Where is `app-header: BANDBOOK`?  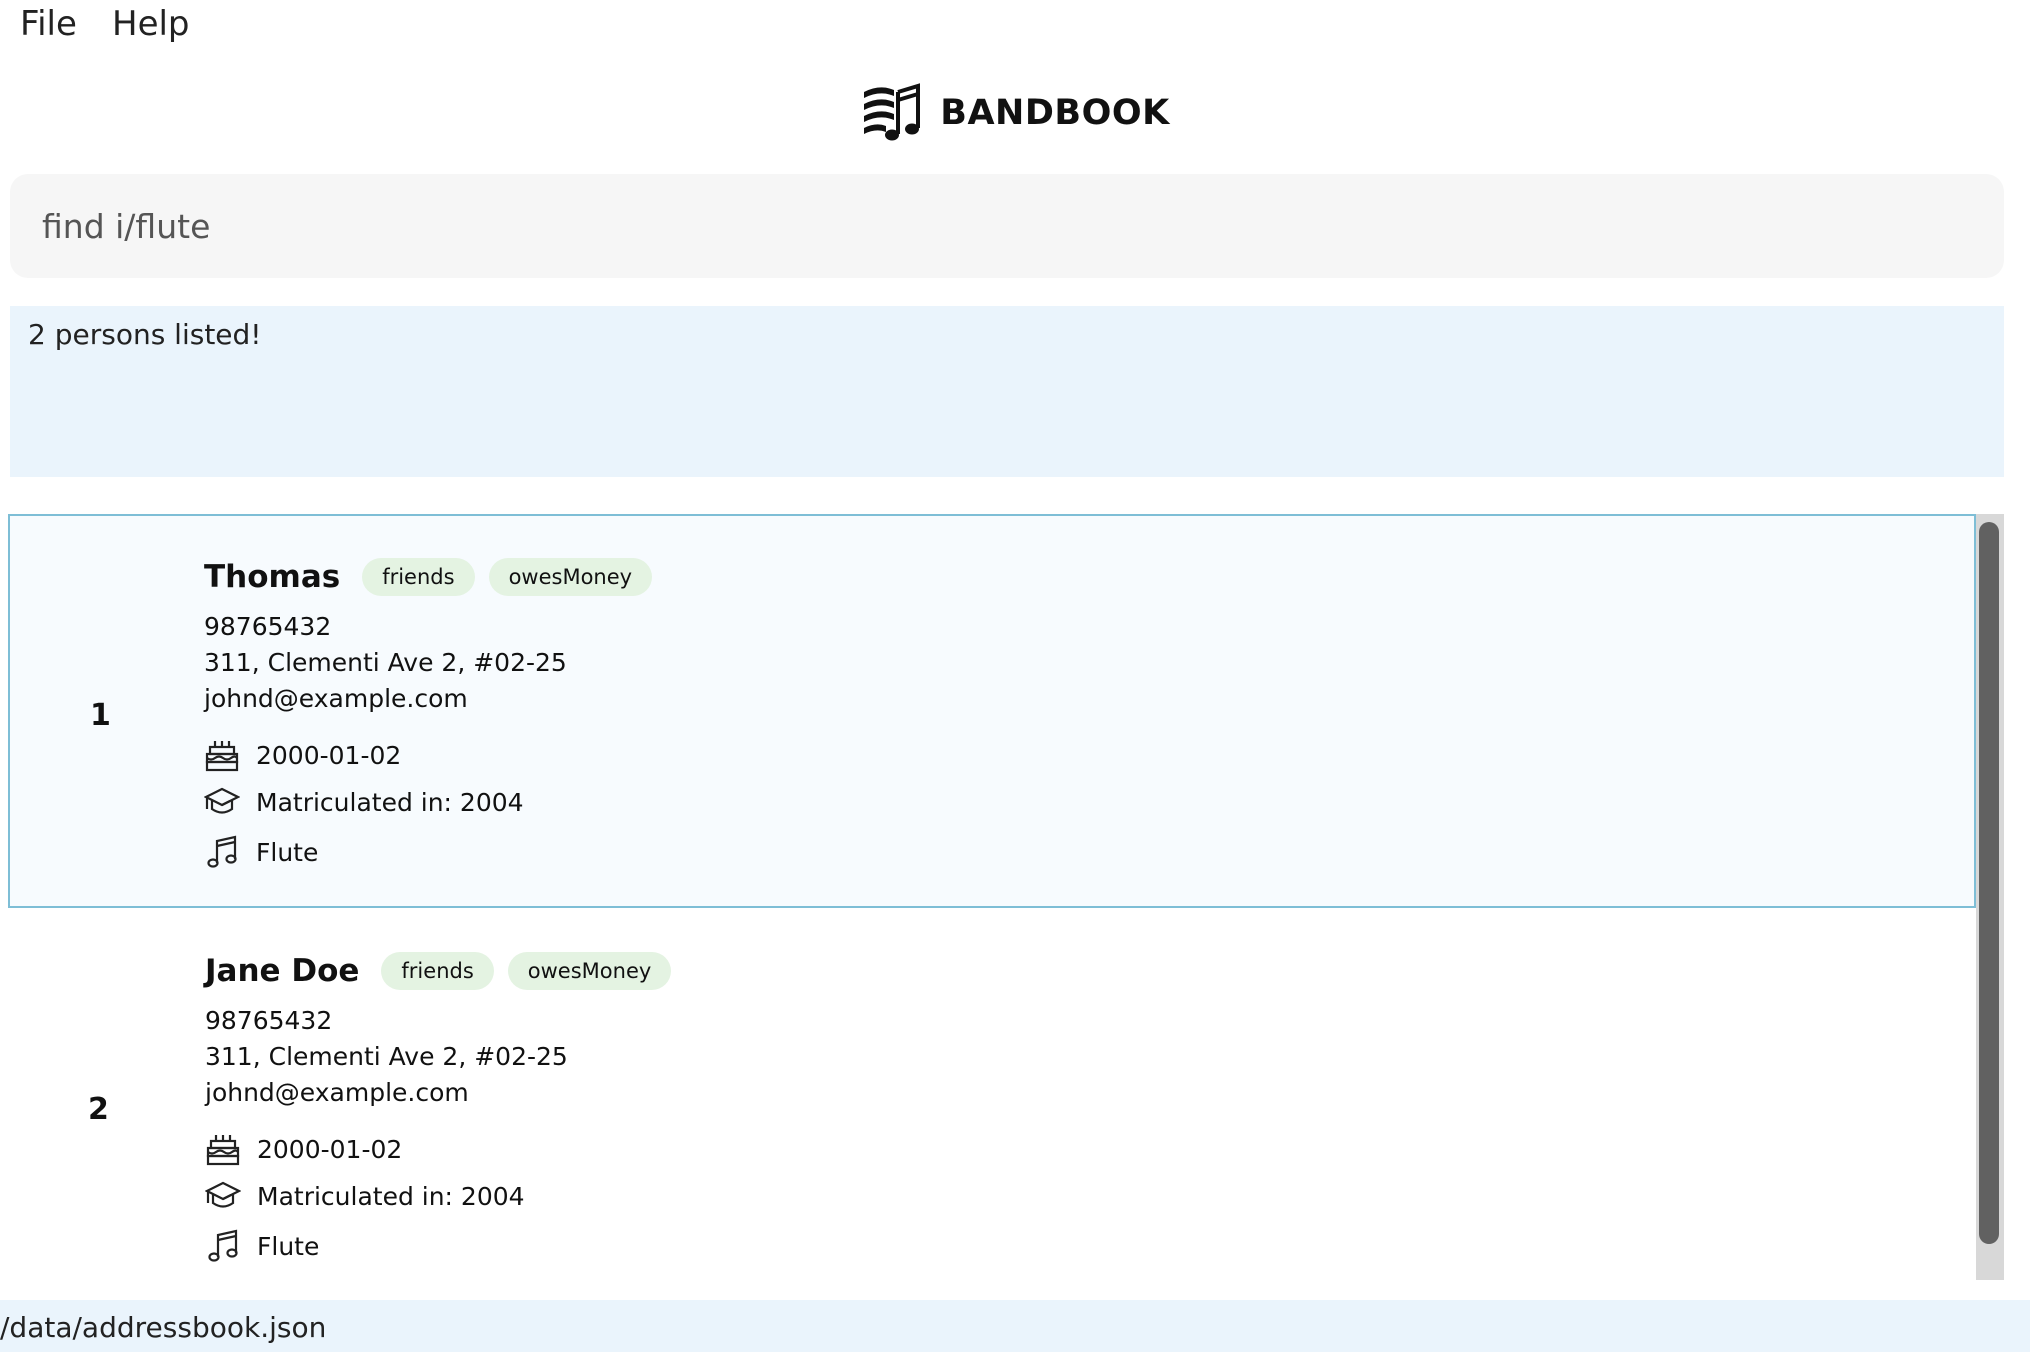 app-header: BANDBOOK is located at coordinates (1015, 113).